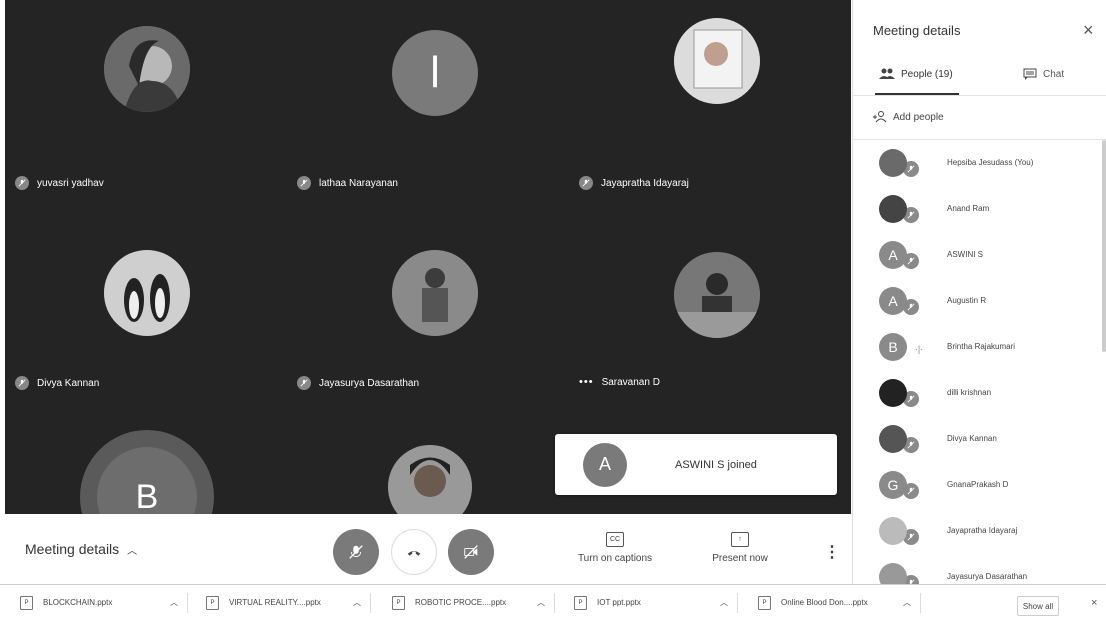 The width and height of the screenshot is (1106, 620). What do you see at coordinates (893, 485) in the screenshot?
I see `participant-avatar: G` at bounding box center [893, 485].